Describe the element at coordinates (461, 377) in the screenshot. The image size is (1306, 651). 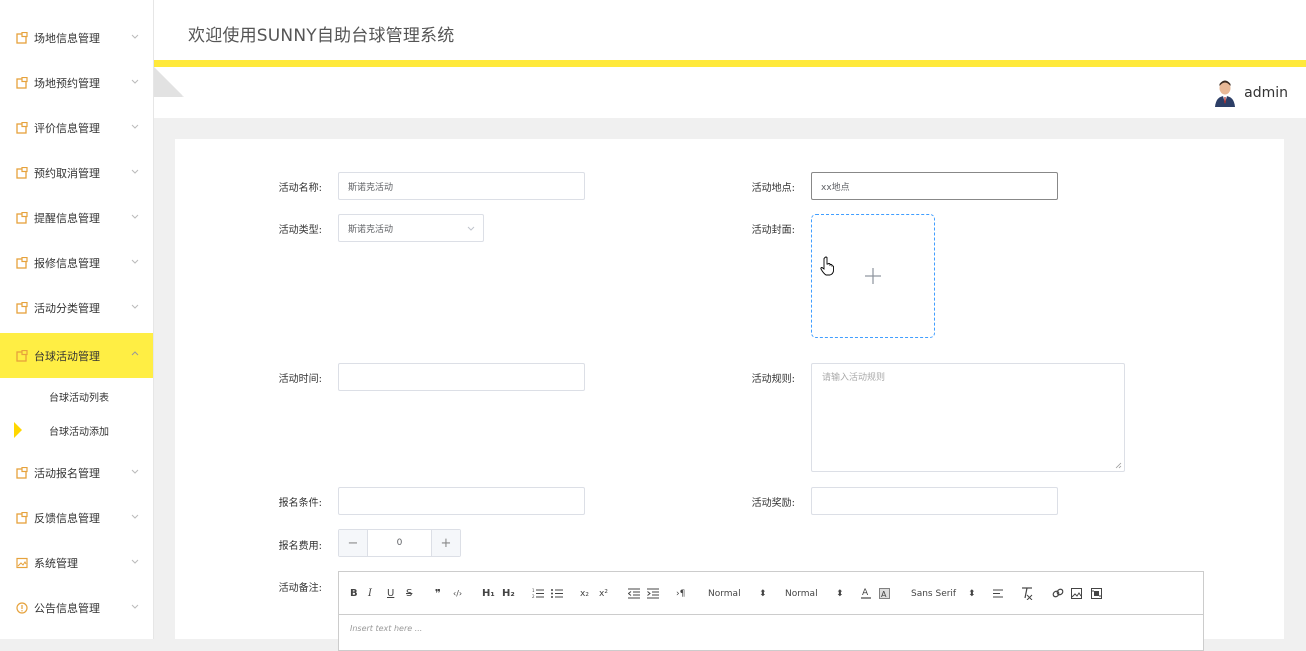
I see `activity-time-input` at that location.